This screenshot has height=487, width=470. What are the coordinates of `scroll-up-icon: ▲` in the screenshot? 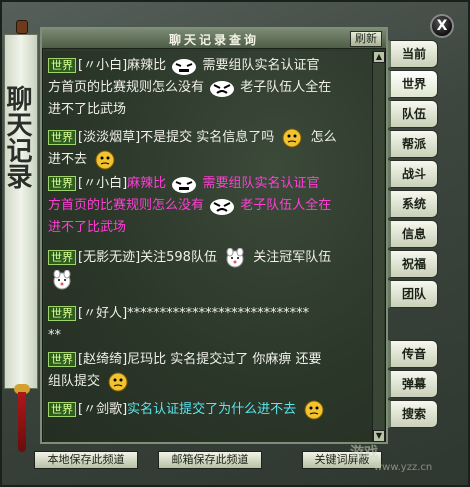 It's located at (379, 57).